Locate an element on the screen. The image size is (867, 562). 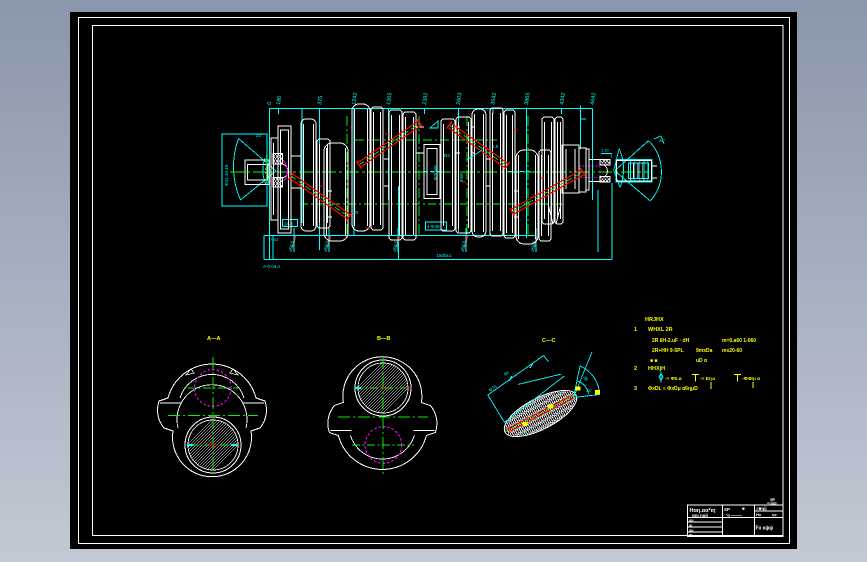
svg-text: -≡ Eηɹι is located at coordinates (708, 379).